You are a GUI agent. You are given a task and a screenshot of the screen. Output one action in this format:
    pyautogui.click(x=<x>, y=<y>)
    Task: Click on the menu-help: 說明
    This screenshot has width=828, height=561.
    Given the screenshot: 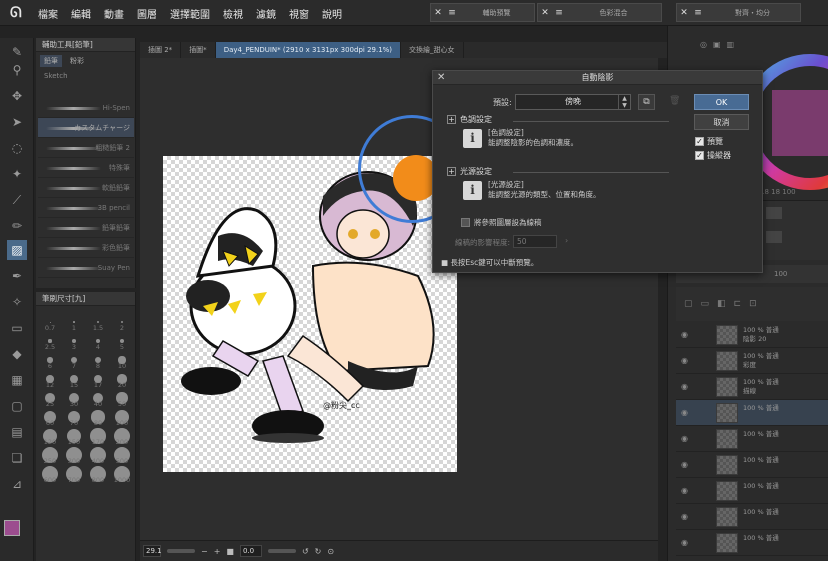 What is the action you would take?
    pyautogui.click(x=332, y=13)
    